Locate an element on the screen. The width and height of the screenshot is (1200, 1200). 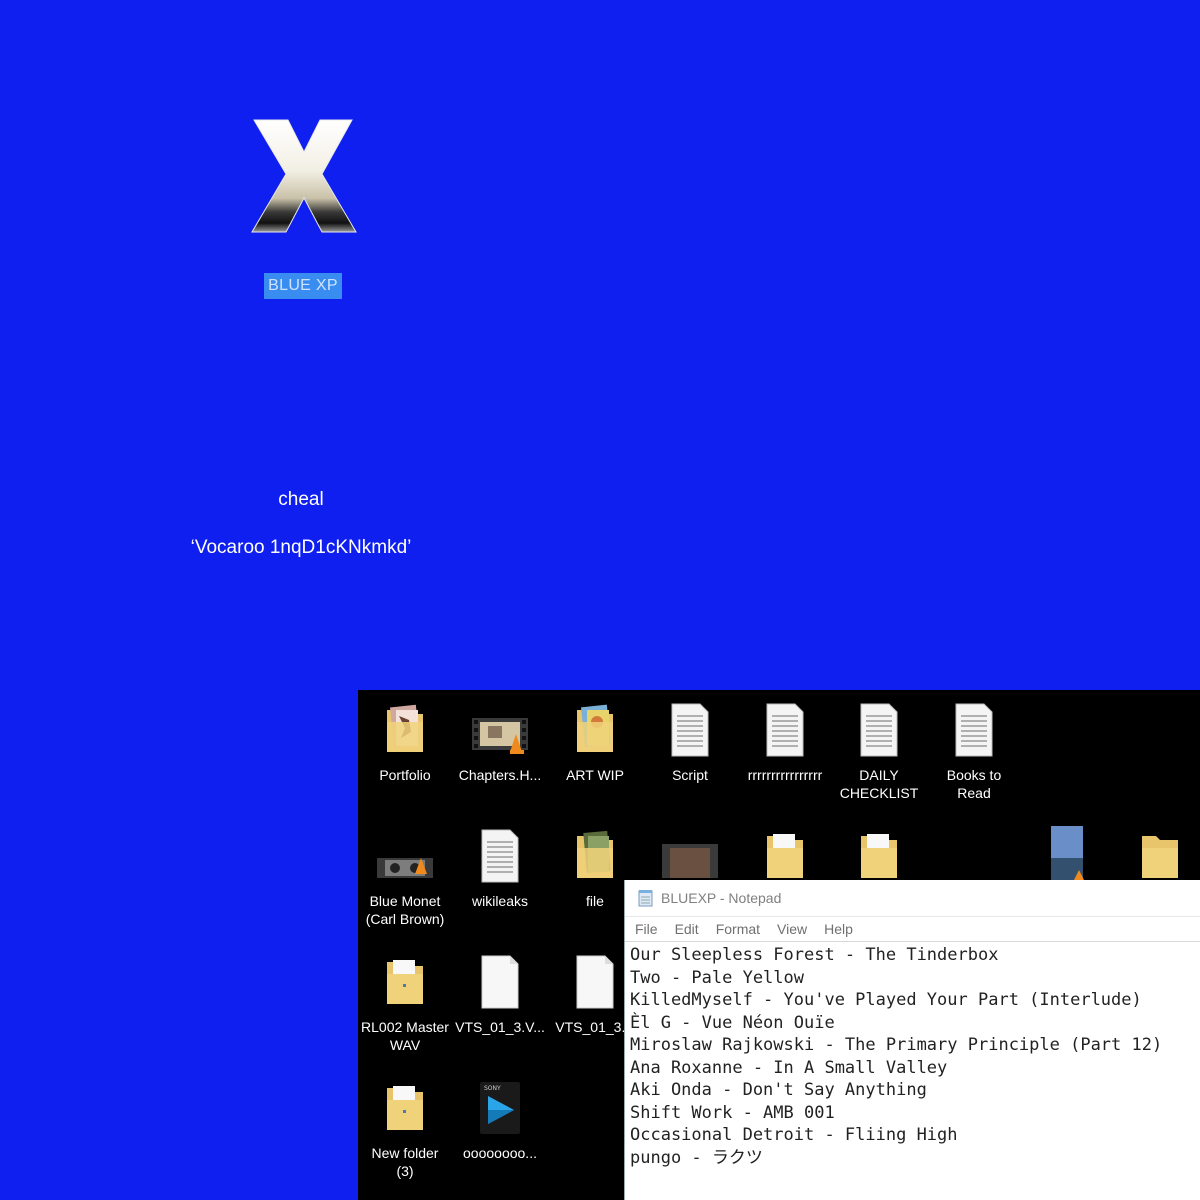
text-line: Our Sleepless Forest - The Tinderbox is located at coordinates (814, 955).